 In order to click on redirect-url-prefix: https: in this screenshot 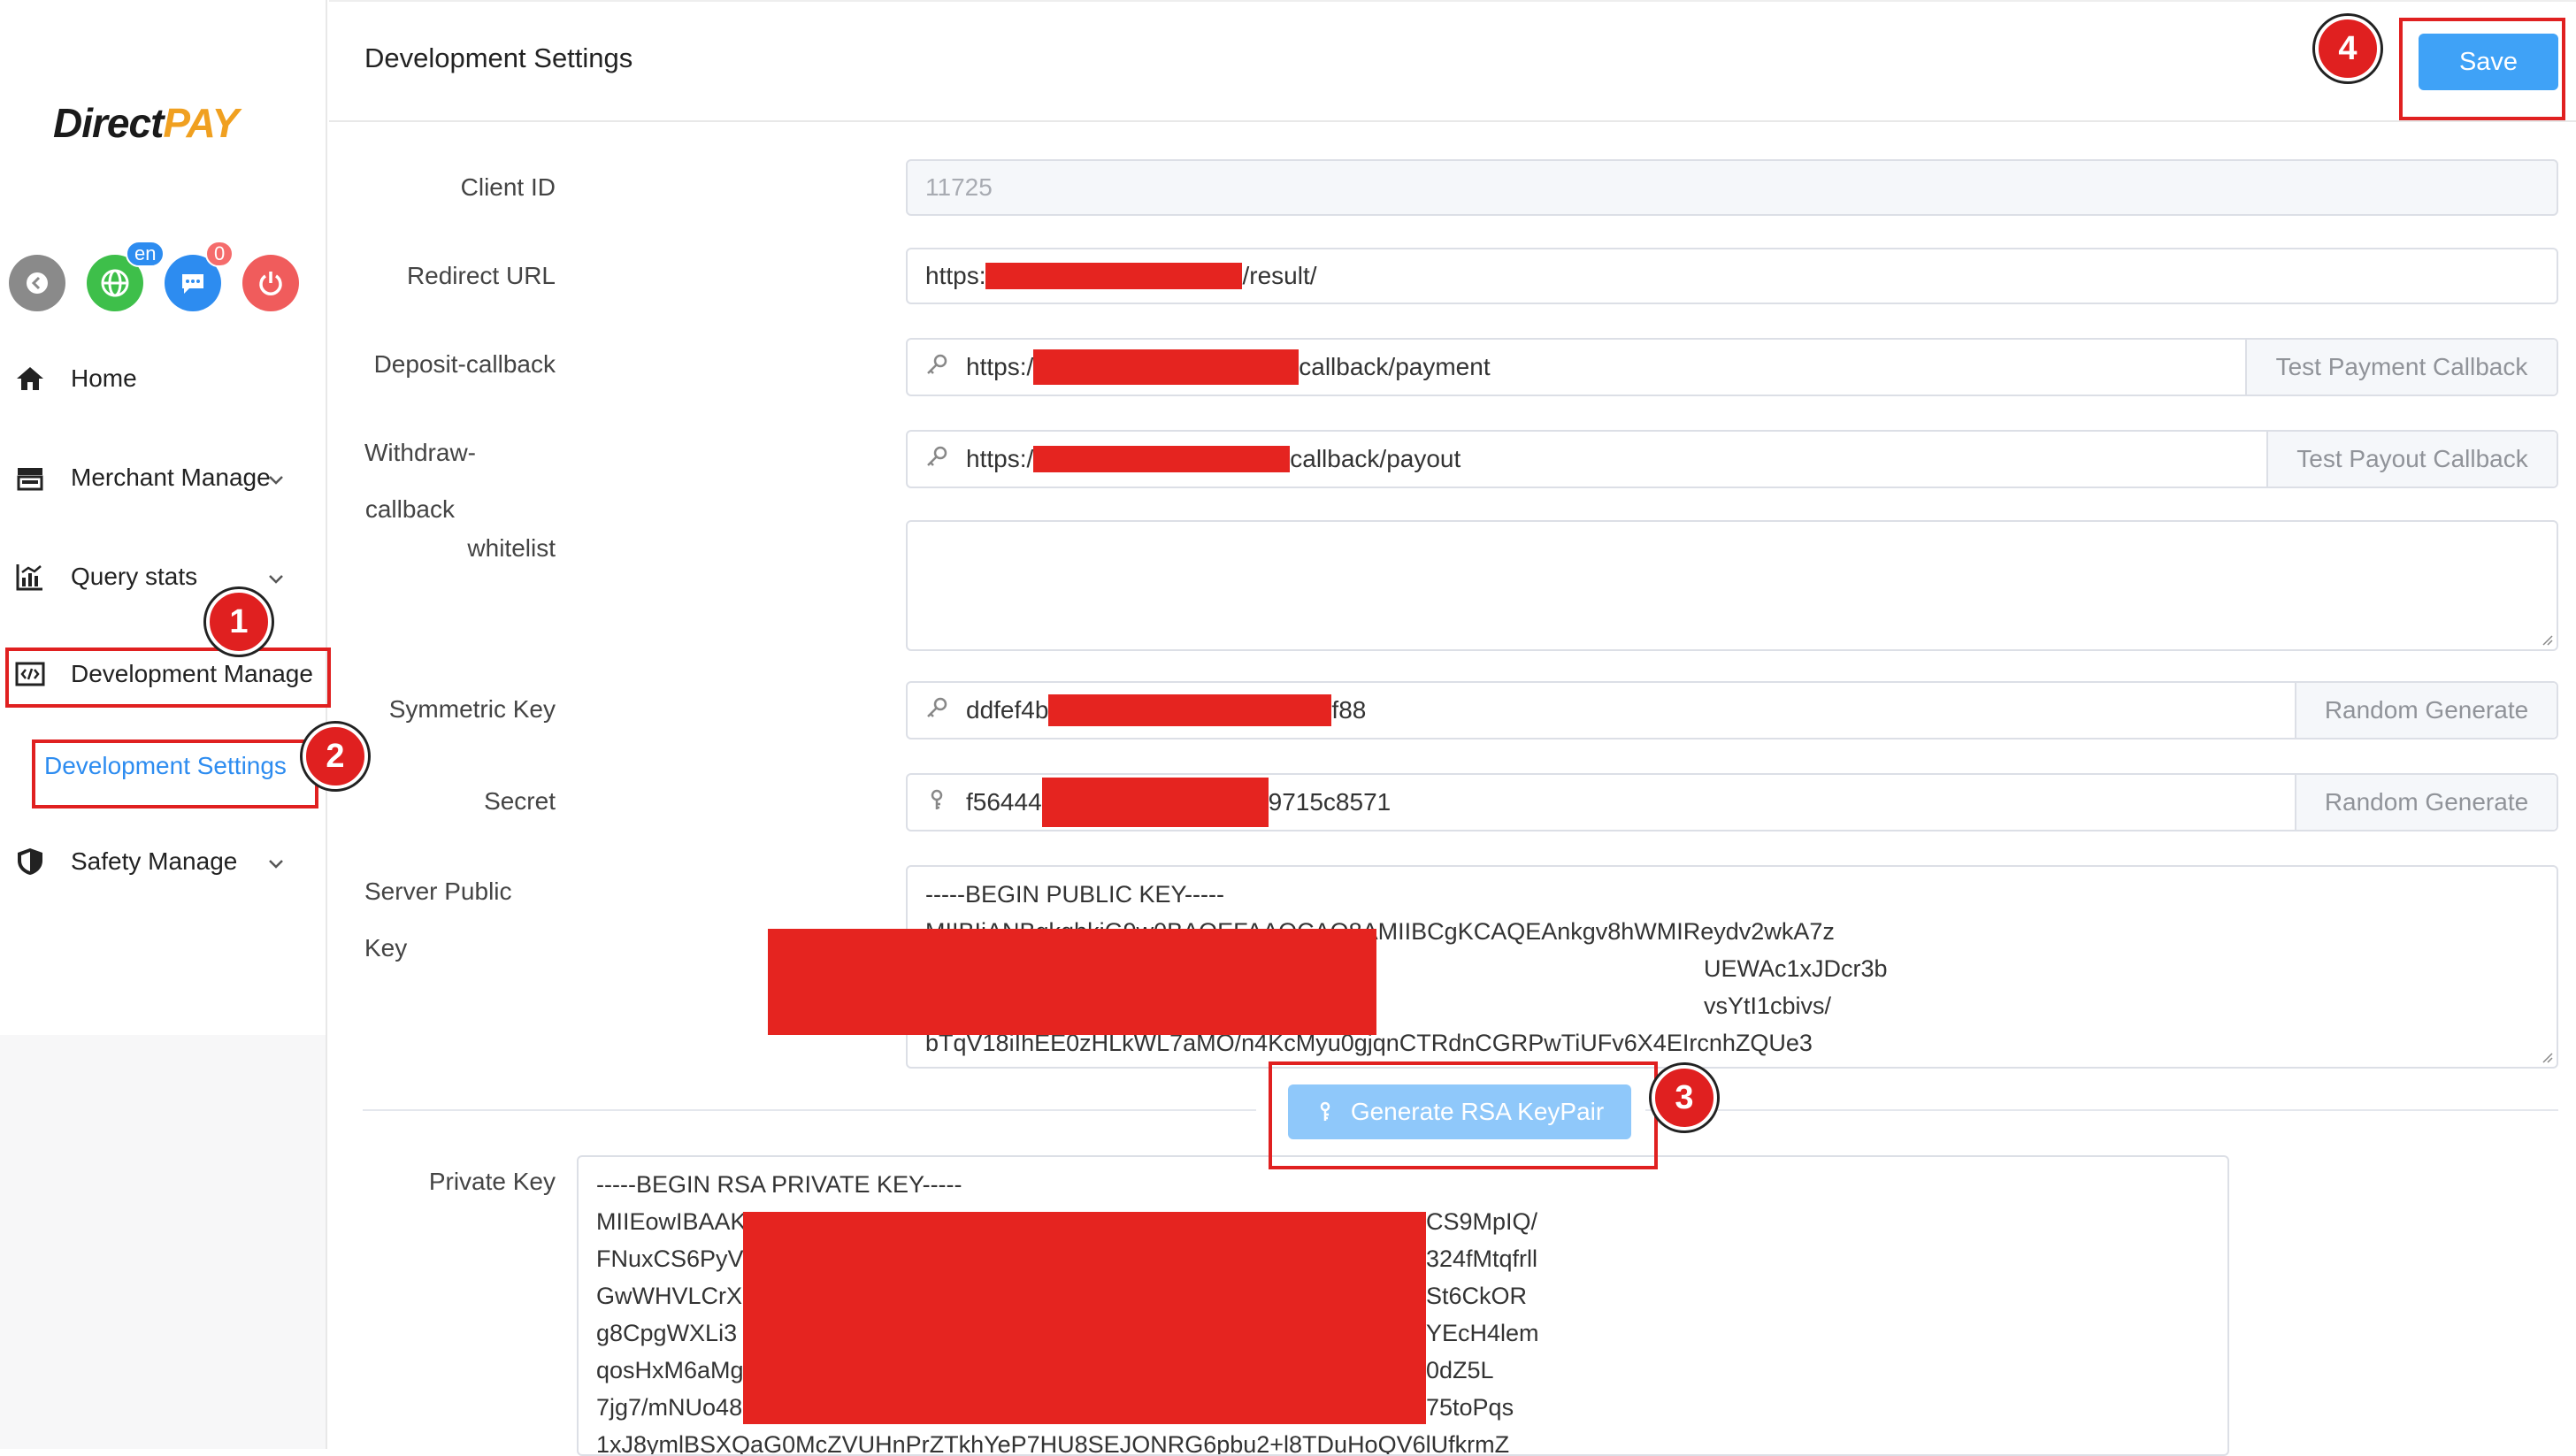, I will do `click(955, 275)`.